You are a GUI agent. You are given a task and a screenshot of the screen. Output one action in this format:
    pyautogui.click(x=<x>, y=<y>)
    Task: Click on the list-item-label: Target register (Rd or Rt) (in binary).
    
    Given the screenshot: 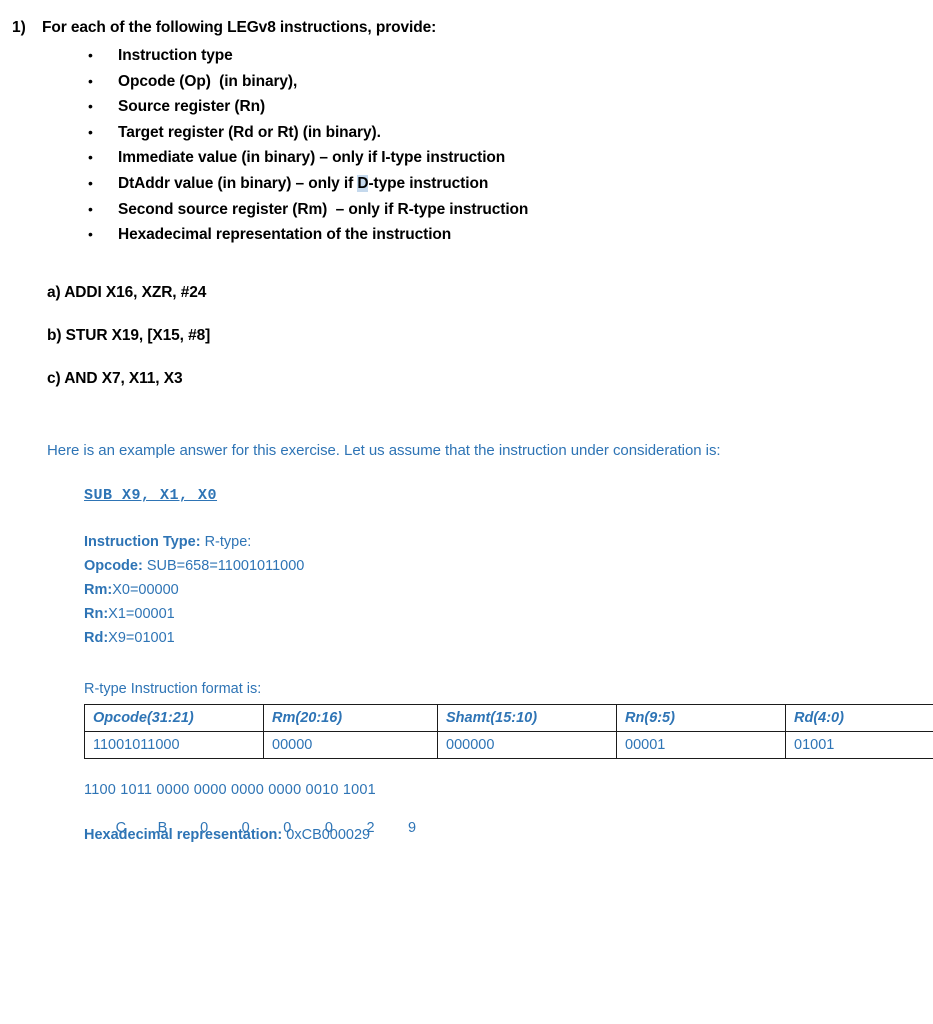 What is the action you would take?
    pyautogui.click(x=249, y=132)
    